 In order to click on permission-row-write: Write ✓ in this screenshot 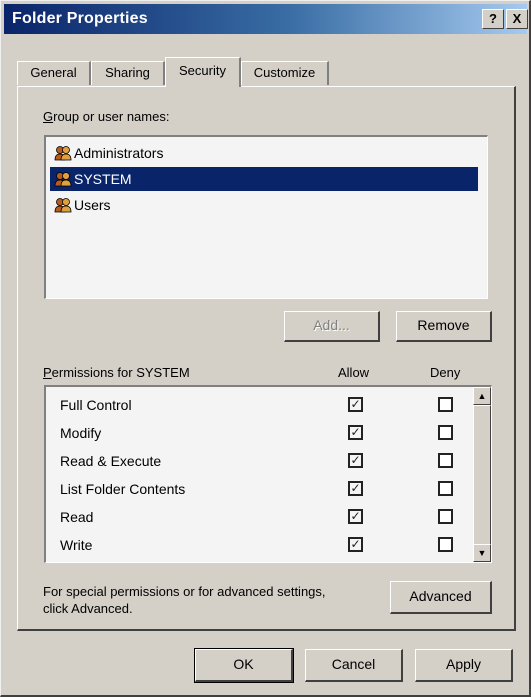, I will do `click(270, 545)`.